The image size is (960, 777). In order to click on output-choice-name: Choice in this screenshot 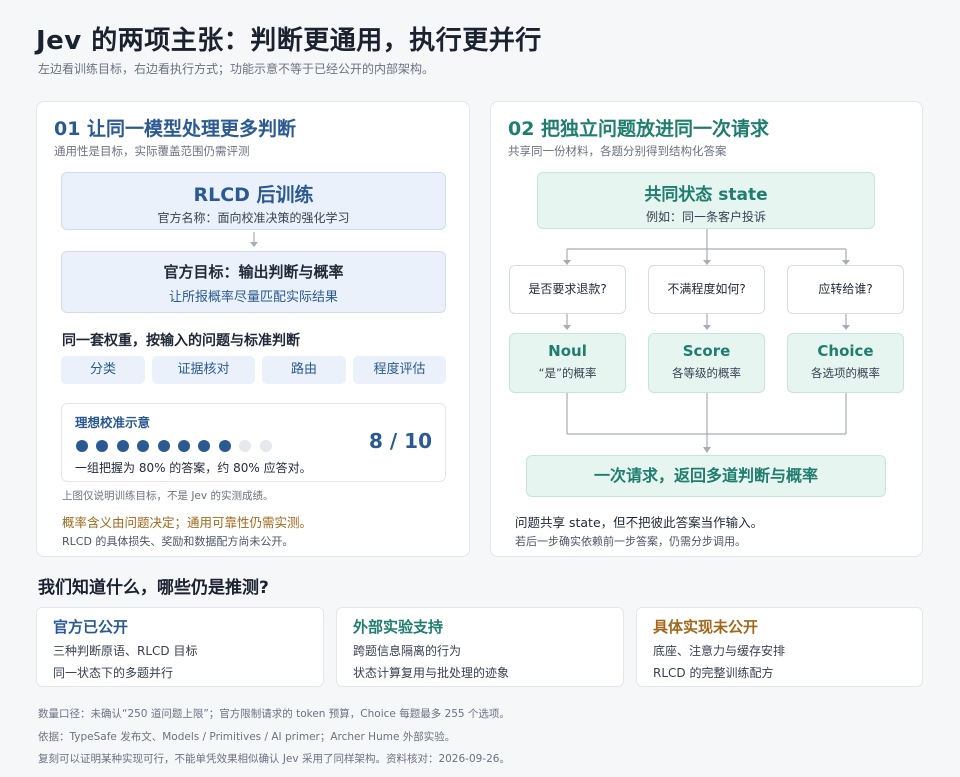, I will do `click(845, 351)`.